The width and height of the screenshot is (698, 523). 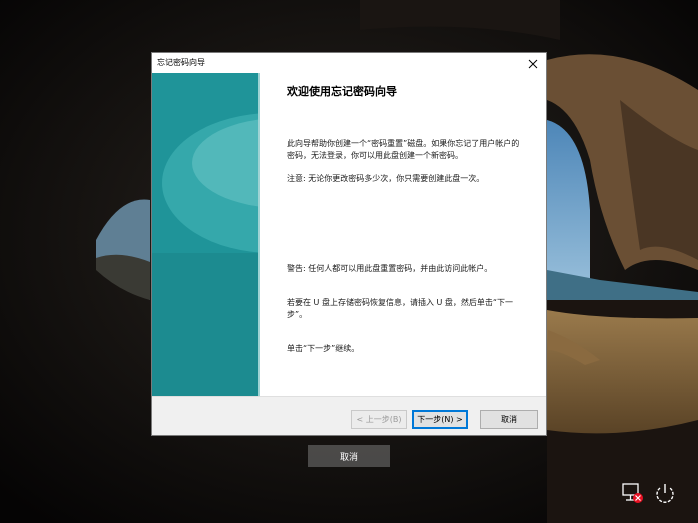 I want to click on cancel-button: 取消, so click(x=509, y=419).